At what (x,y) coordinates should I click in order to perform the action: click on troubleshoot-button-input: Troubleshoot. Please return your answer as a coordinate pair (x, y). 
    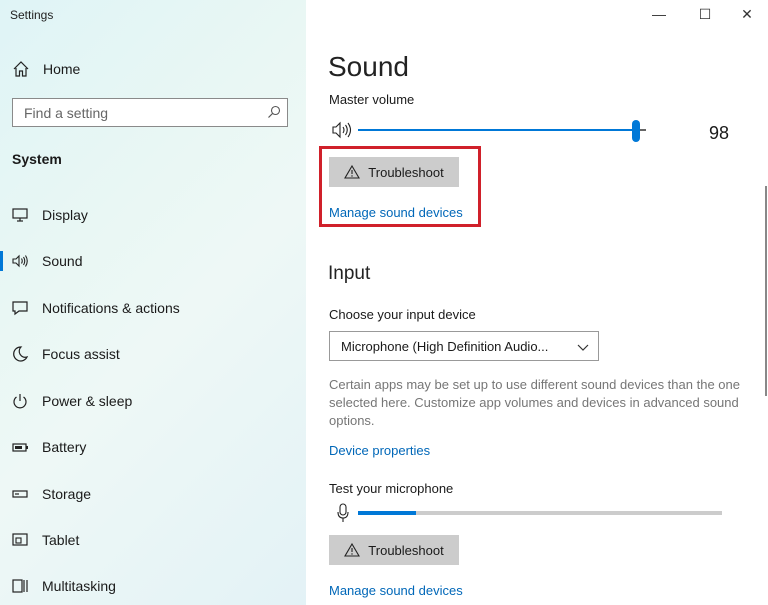
    Looking at the image, I should click on (394, 550).